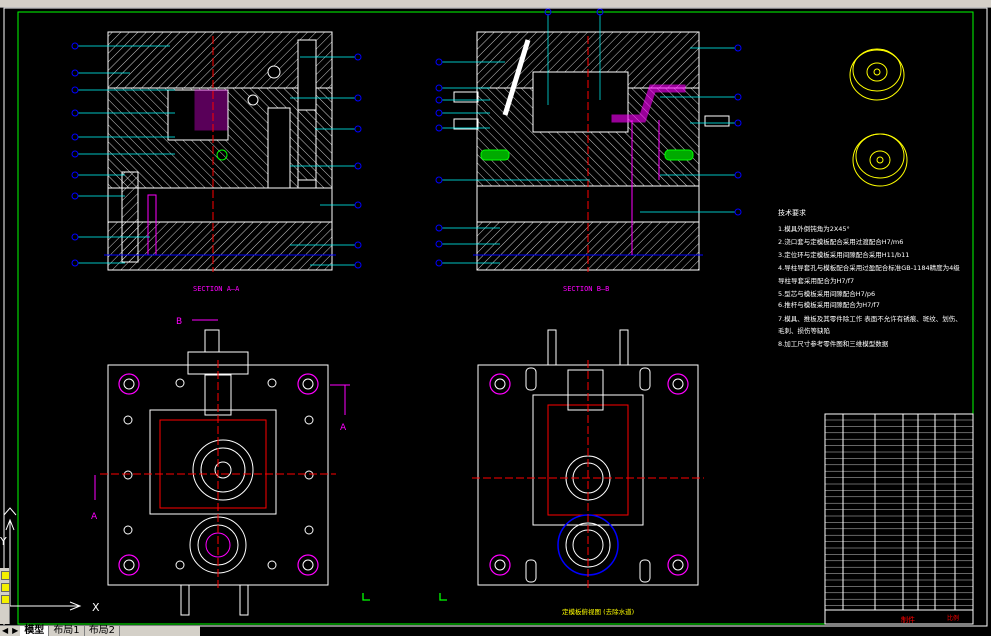 The image size is (991, 636). What do you see at coordinates (814, 228) in the screenshot?
I see `tech-note: 1.模具外倒钝角为2X45°` at bounding box center [814, 228].